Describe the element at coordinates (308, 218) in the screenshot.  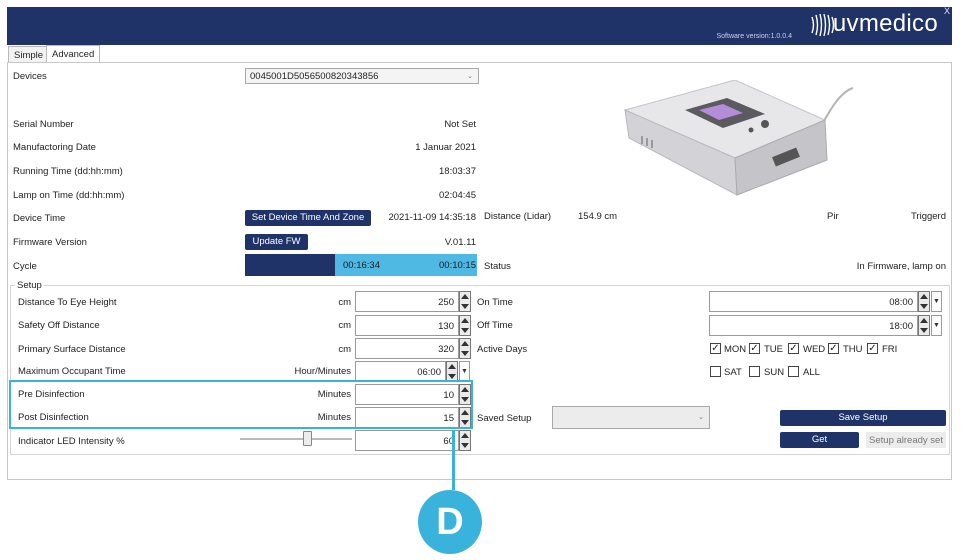
I see `set-device-time-button: Set Device Time And Zone` at that location.